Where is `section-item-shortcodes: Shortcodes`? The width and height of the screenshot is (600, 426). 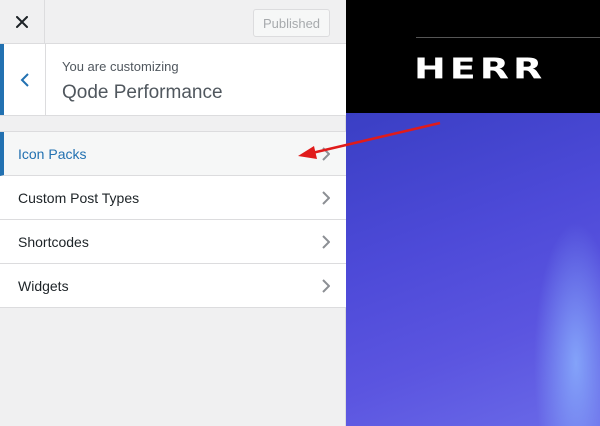 section-item-shortcodes: Shortcodes is located at coordinates (173, 242).